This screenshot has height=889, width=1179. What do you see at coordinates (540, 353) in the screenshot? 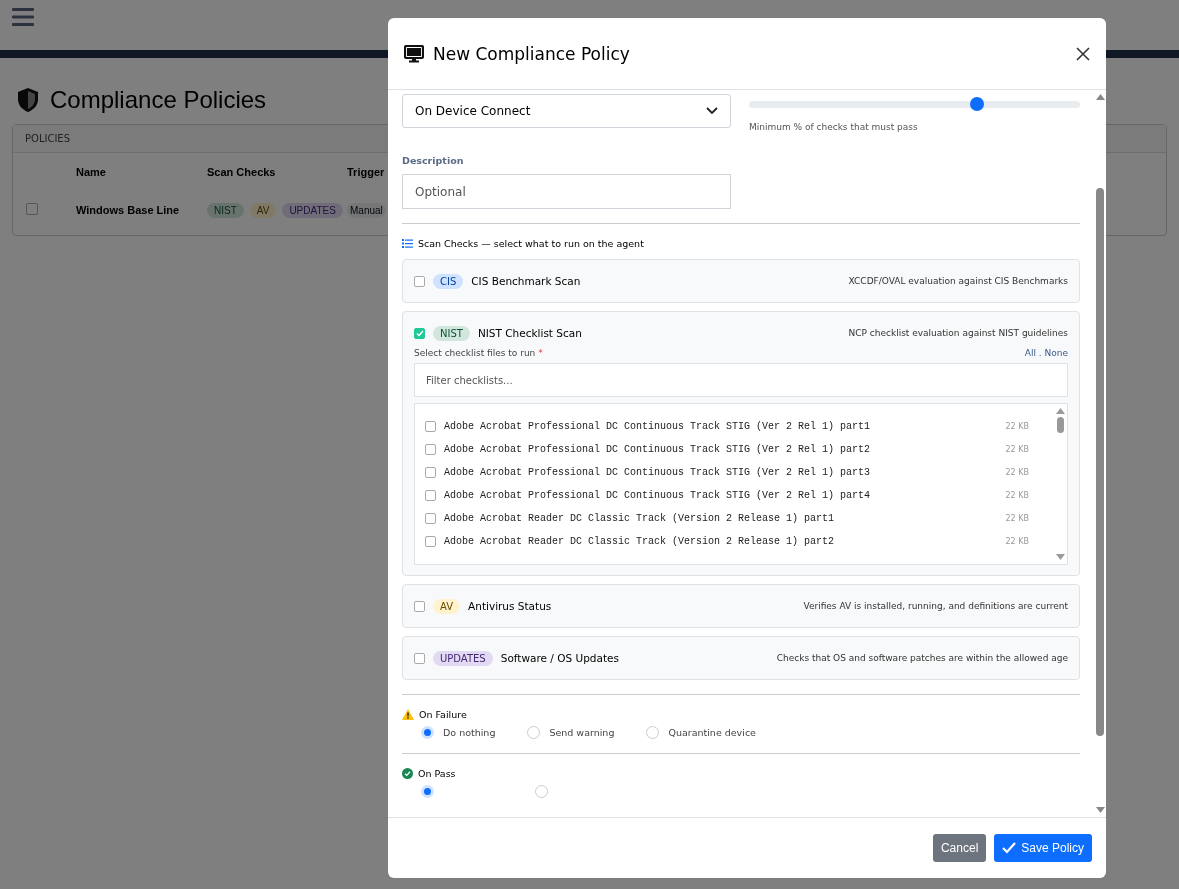
I see `required-mark: *` at bounding box center [540, 353].